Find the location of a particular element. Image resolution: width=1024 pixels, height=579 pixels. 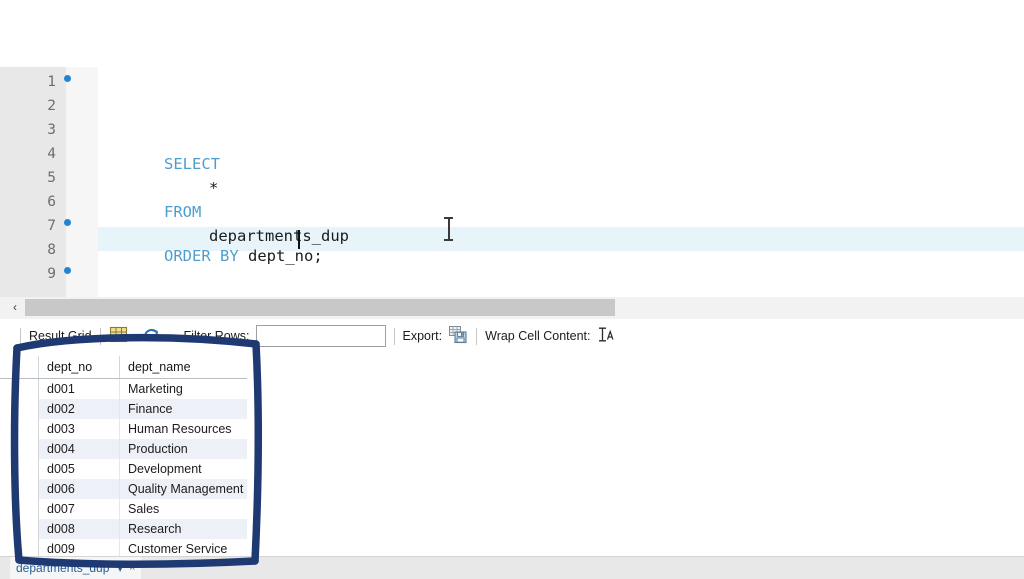

grid-view-button is located at coordinates (118, 336).